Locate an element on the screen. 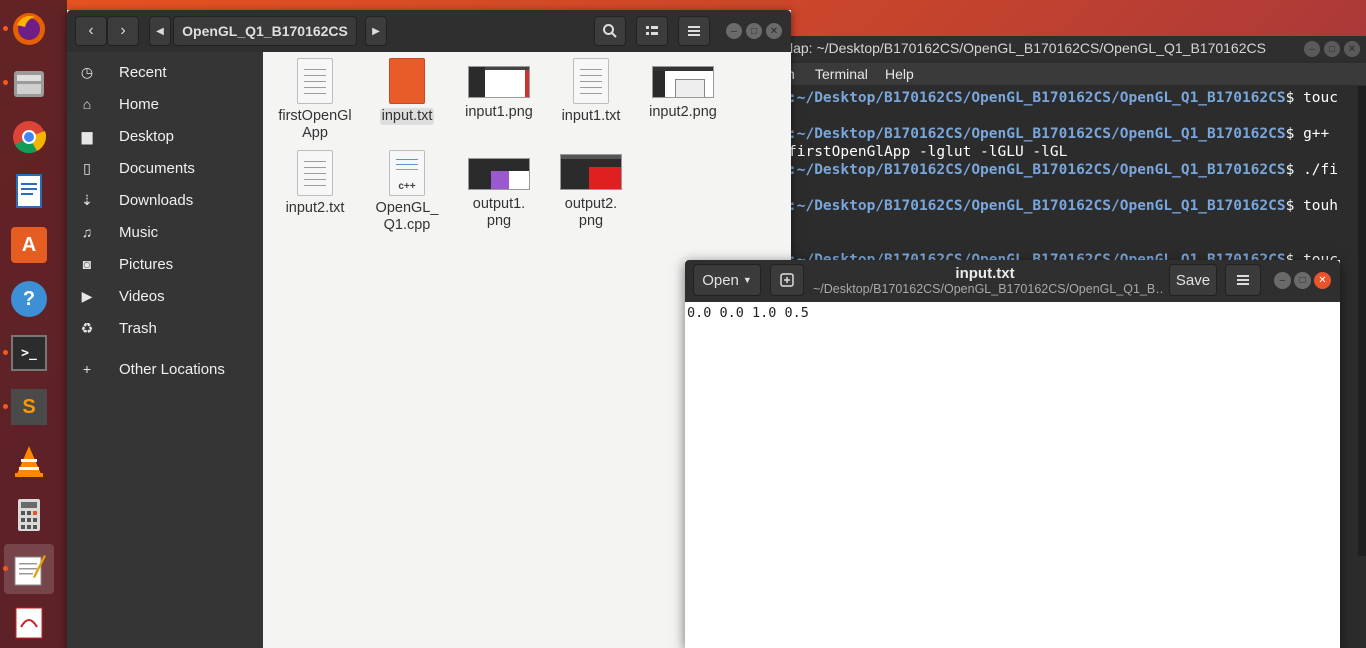 This screenshot has height=648, width=1366. file-name-line: input1.png is located at coordinates (499, 112).